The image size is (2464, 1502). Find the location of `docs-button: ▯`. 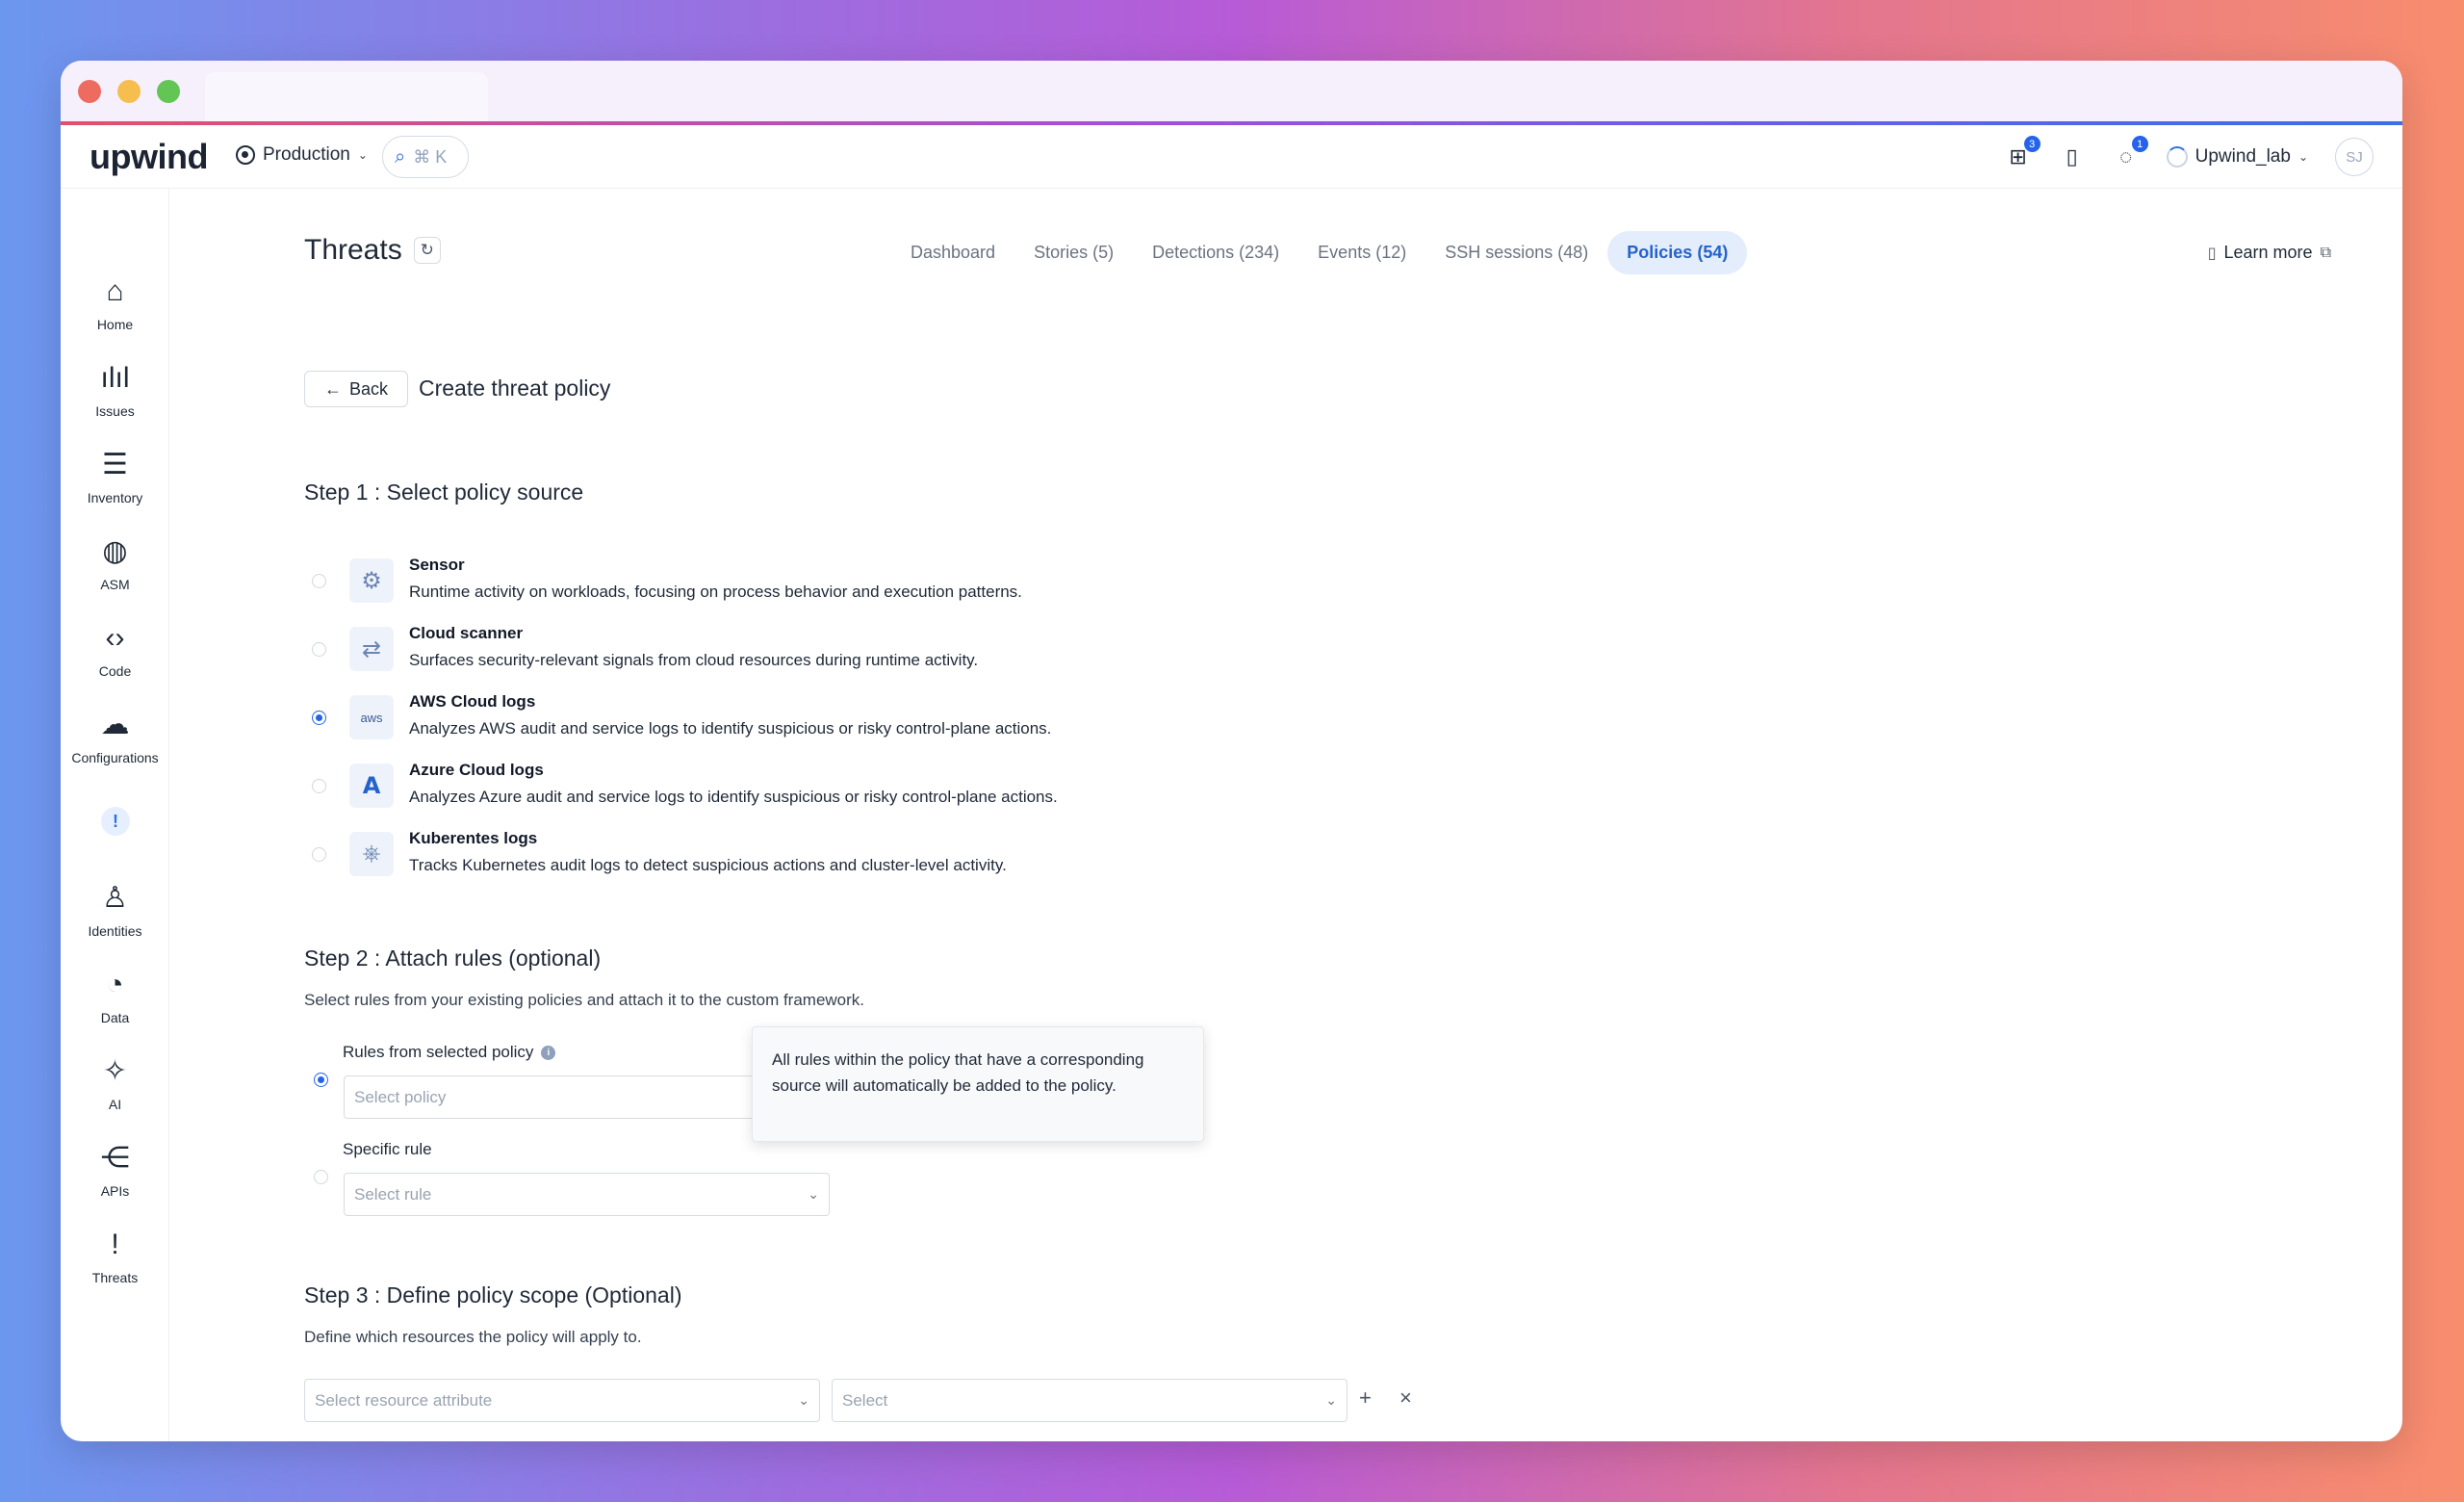

docs-button: ▯ is located at coordinates (2072, 156).